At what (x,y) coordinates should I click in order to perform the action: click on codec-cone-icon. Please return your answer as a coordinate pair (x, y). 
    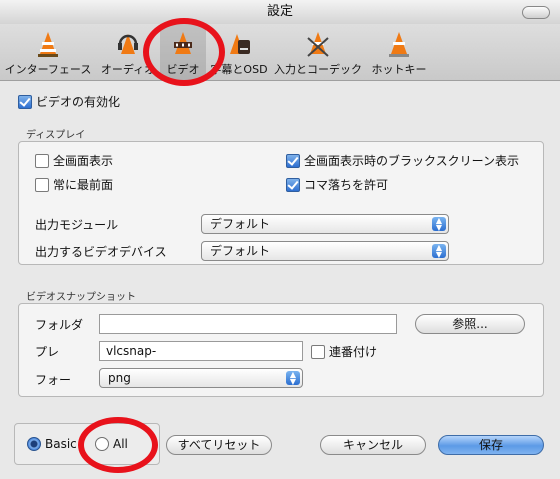
    Looking at the image, I should click on (318, 44).